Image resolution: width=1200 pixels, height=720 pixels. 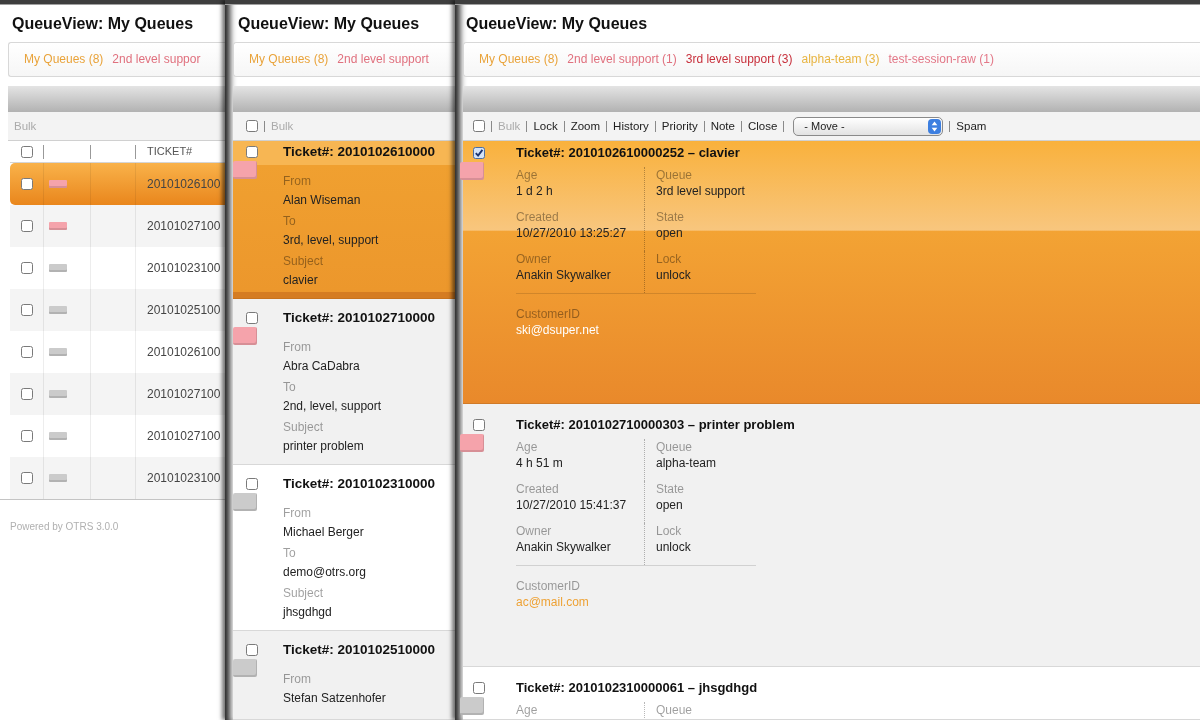 What do you see at coordinates (831, 693) in the screenshot?
I see `ticket-card: Ticket#: 2010102310000061 – jhsgdhgd Age Queue` at bounding box center [831, 693].